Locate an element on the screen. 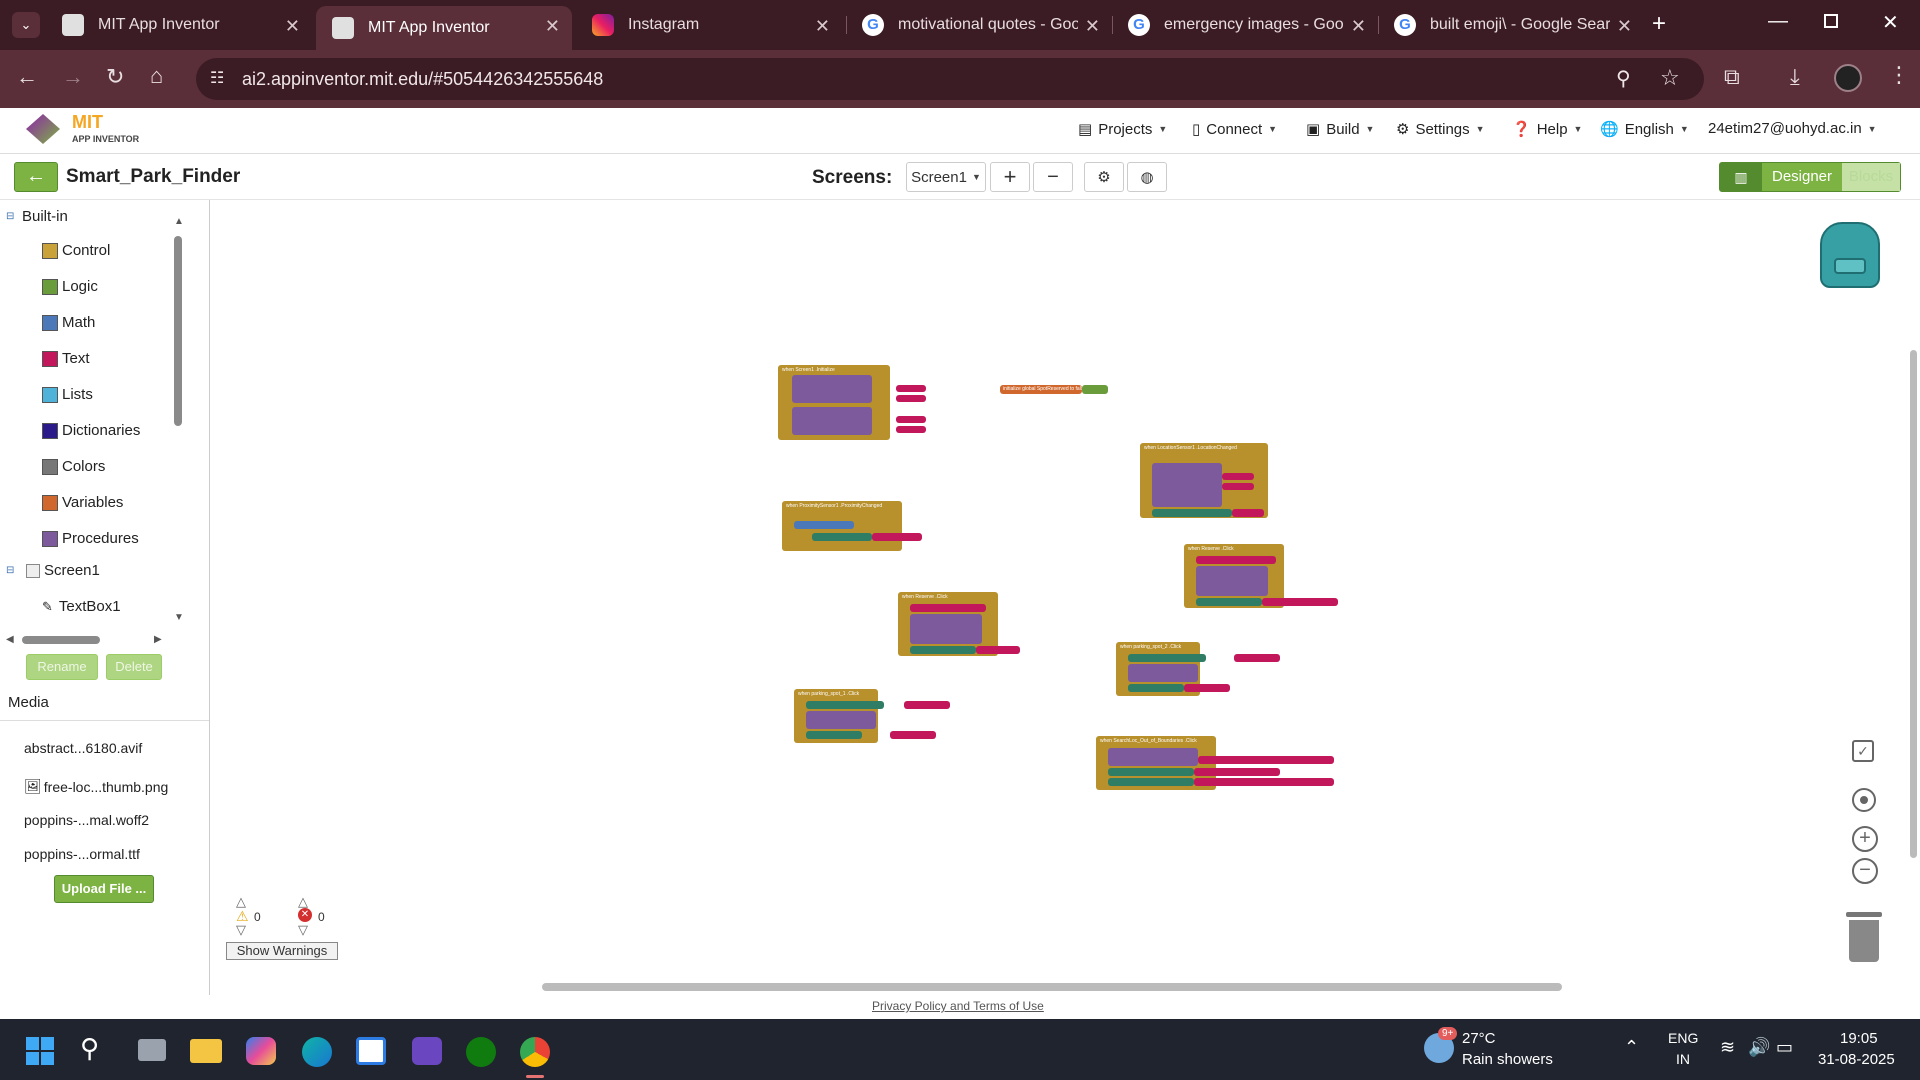 Image resolution: width=1920 pixels, height=1080 pixels. settings-menu: ⚙ Settings ▼ is located at coordinates (1440, 129).